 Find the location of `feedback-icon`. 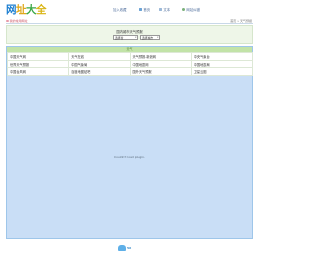

feedback-icon is located at coordinates (184, 9).